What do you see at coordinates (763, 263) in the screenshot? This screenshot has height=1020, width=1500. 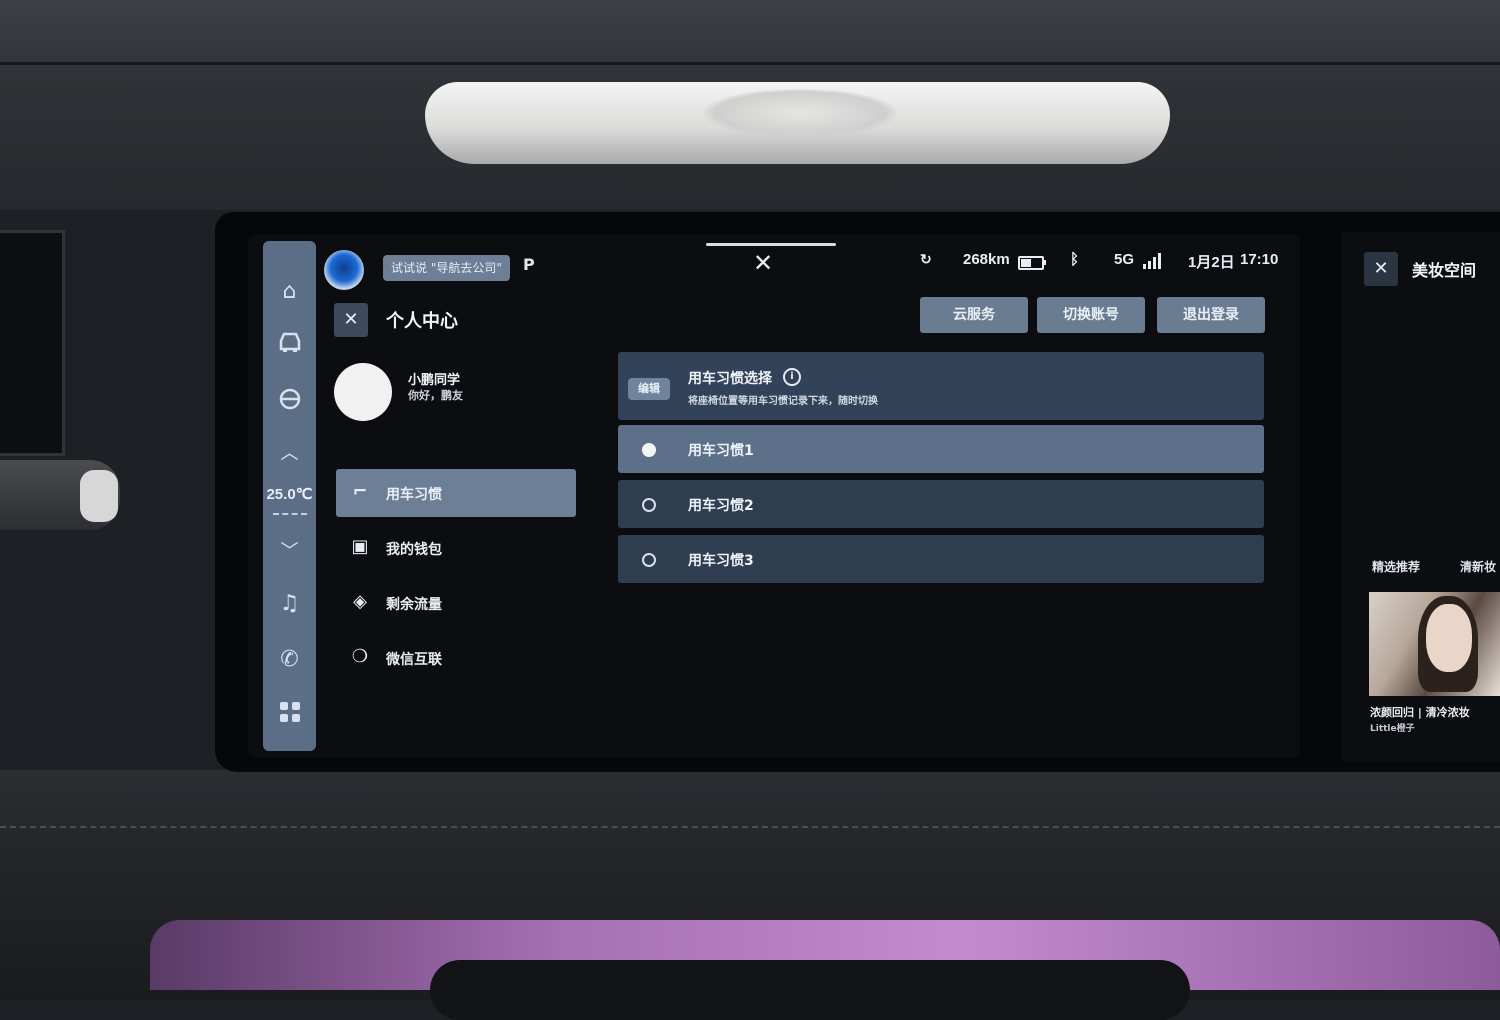 I see `brand-logo-icon: ✕` at bounding box center [763, 263].